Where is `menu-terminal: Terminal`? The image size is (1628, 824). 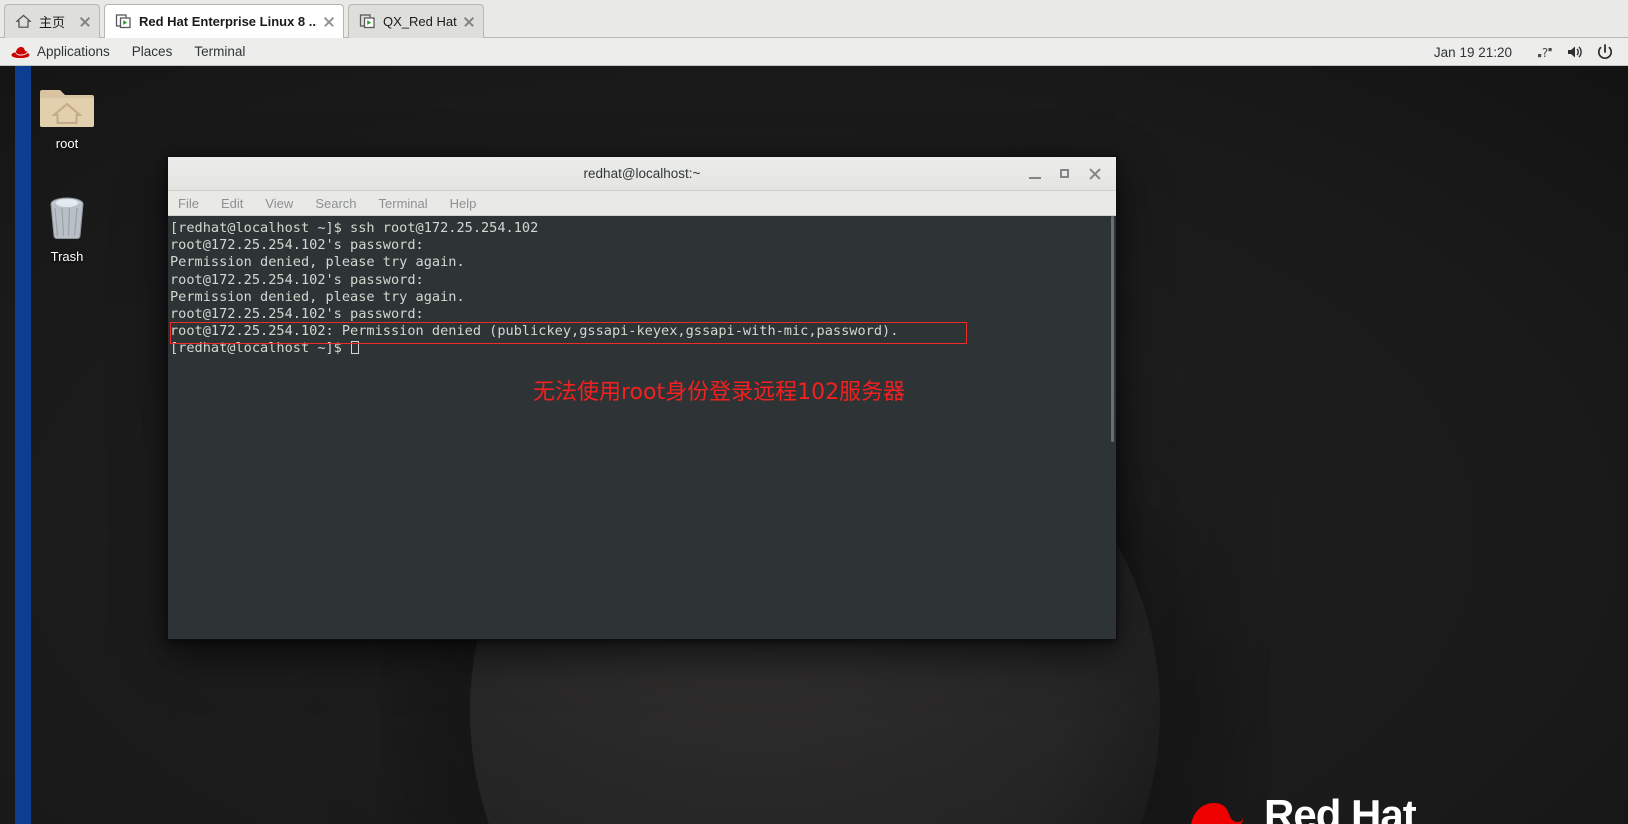 menu-terminal: Terminal is located at coordinates (403, 203).